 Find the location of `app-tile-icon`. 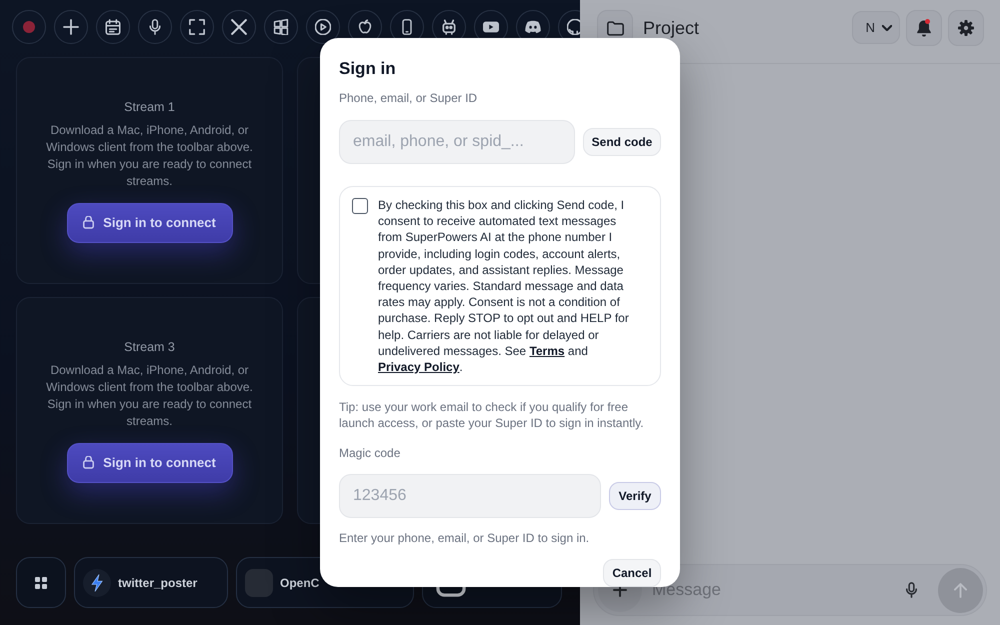

app-tile-icon is located at coordinates (259, 582).